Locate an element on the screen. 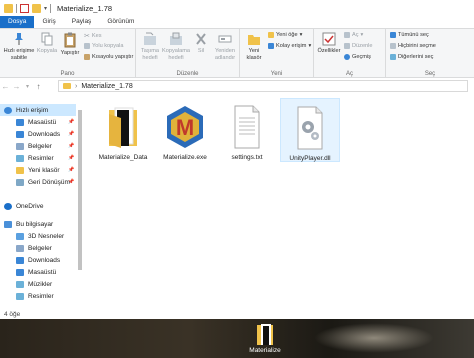 The image size is (474, 358). cut-label: Kes is located at coordinates (96, 36).